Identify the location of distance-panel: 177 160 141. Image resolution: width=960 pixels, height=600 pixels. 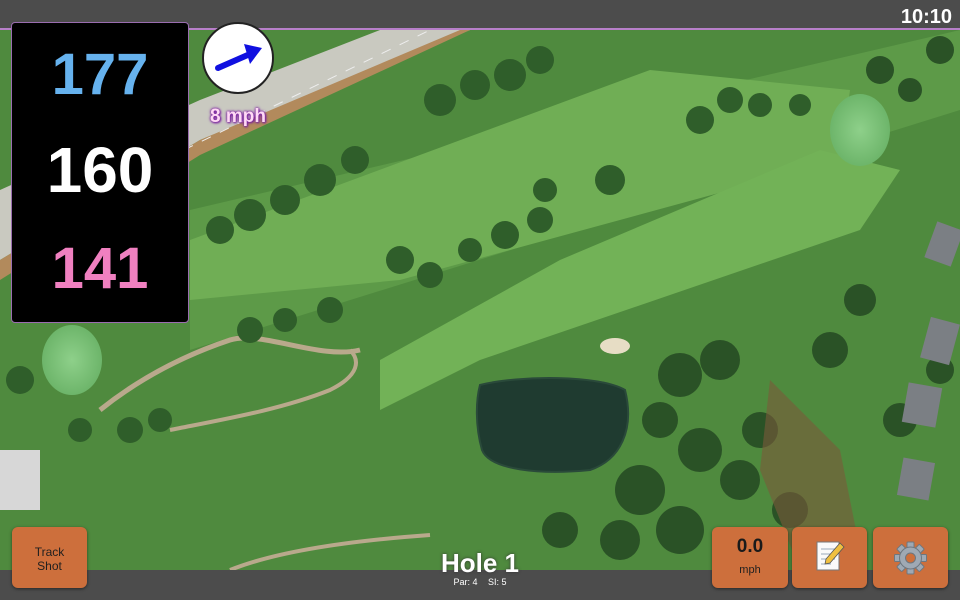
(100, 172).